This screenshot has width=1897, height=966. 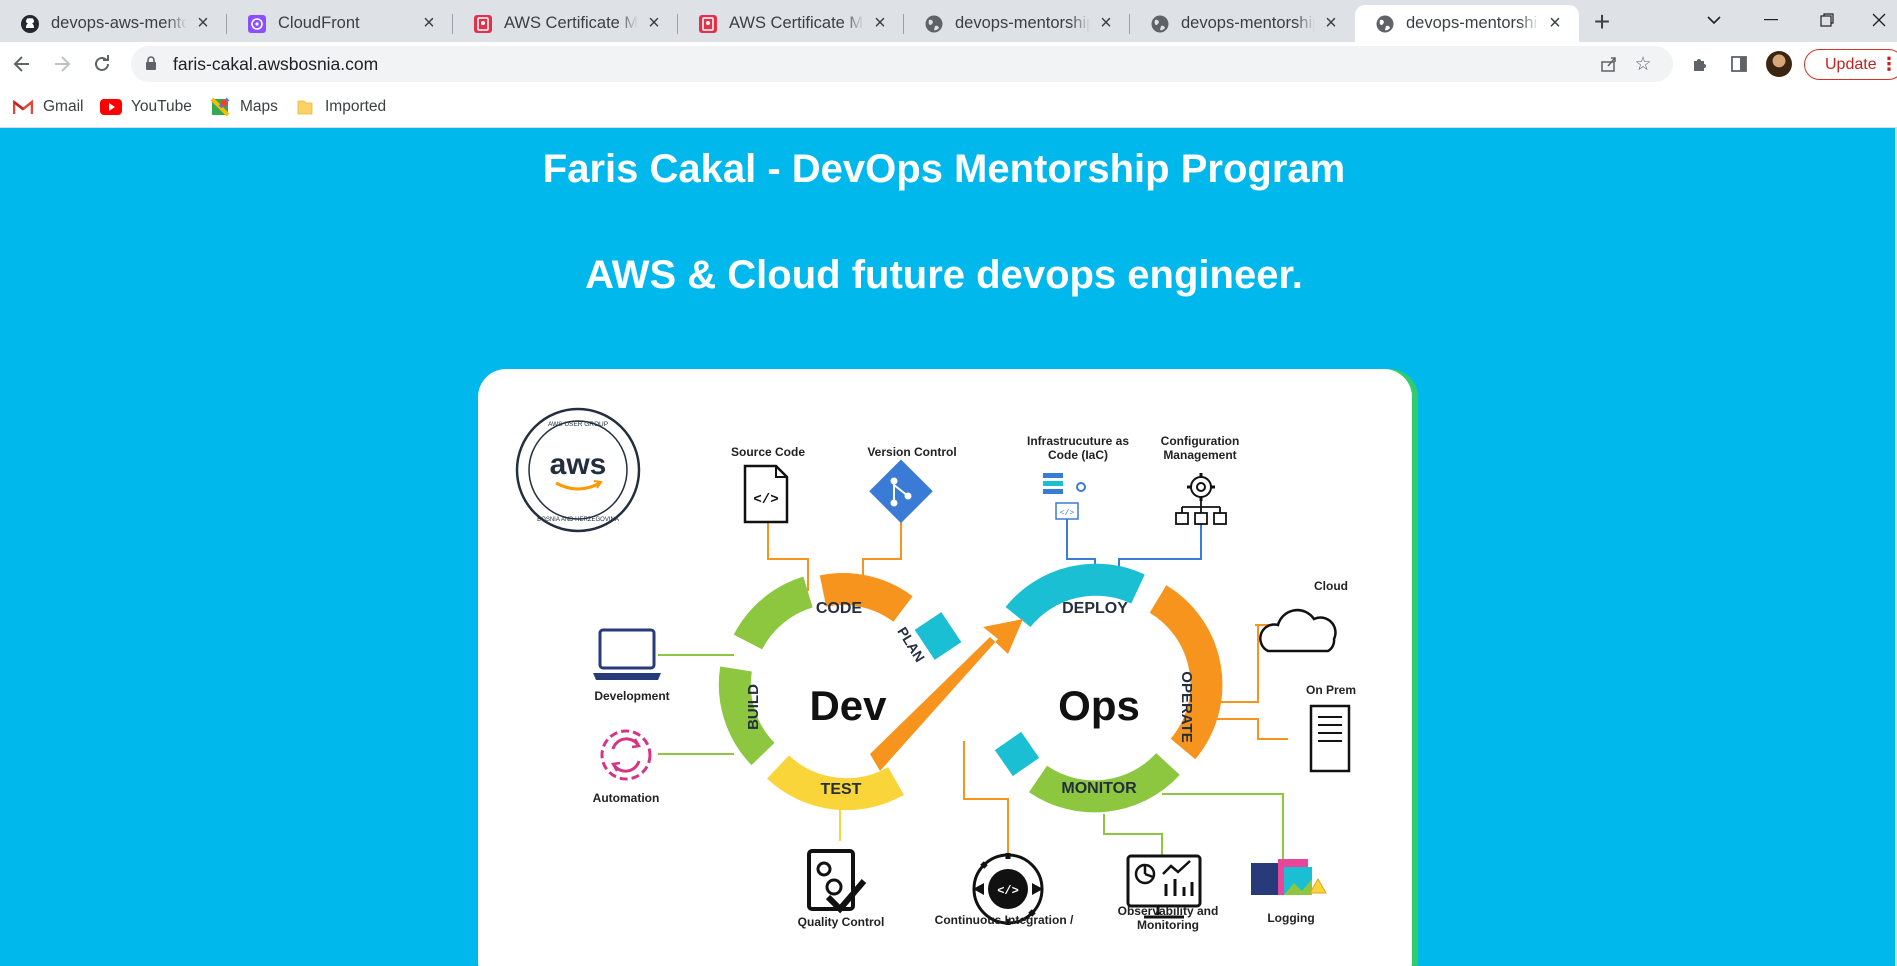 I want to click on stage-deploy: DEPLOY, so click(x=1095, y=608).